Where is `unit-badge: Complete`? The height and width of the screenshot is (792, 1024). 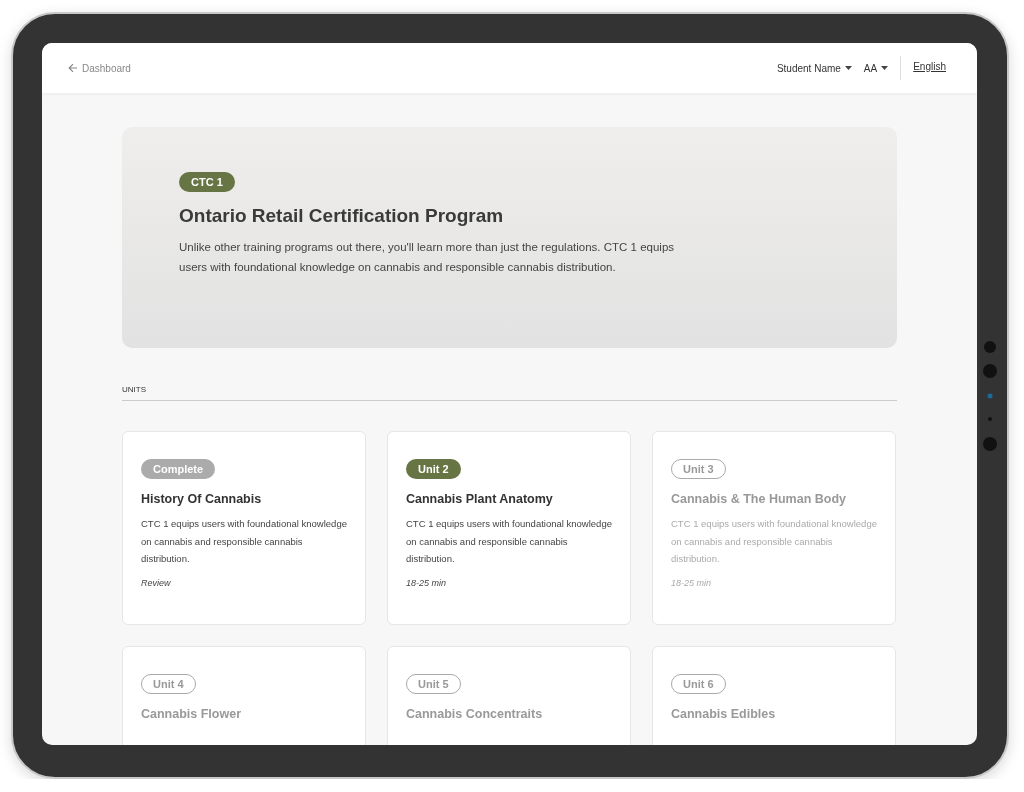
unit-badge: Complete is located at coordinates (178, 469).